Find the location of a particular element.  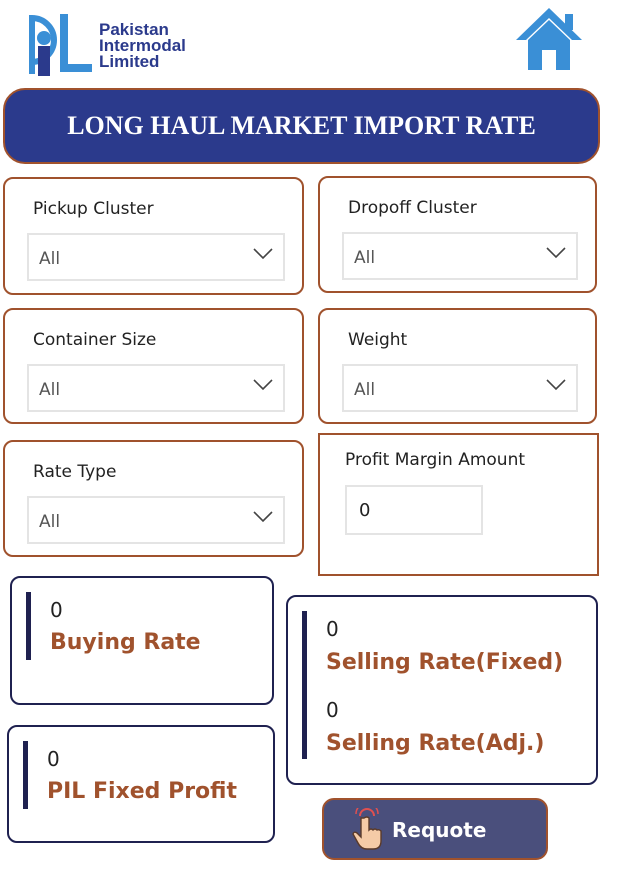

pil-fixed-profit-value: 0 is located at coordinates (53, 759).